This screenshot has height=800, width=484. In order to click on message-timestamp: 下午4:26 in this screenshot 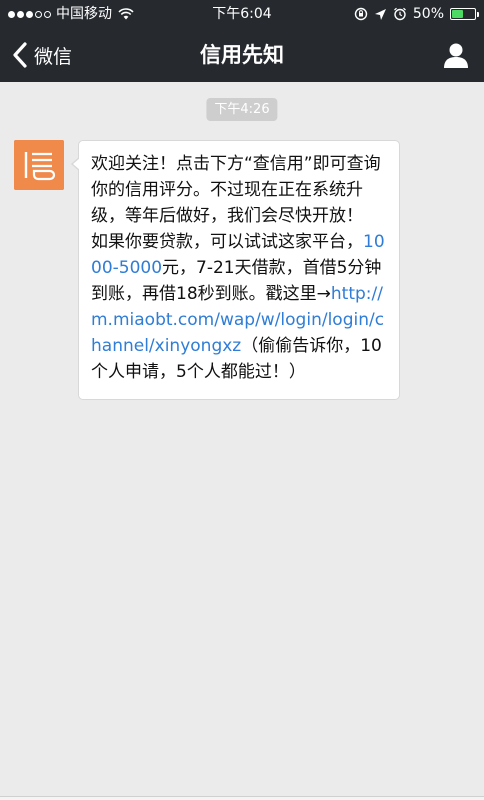, I will do `click(242, 109)`.